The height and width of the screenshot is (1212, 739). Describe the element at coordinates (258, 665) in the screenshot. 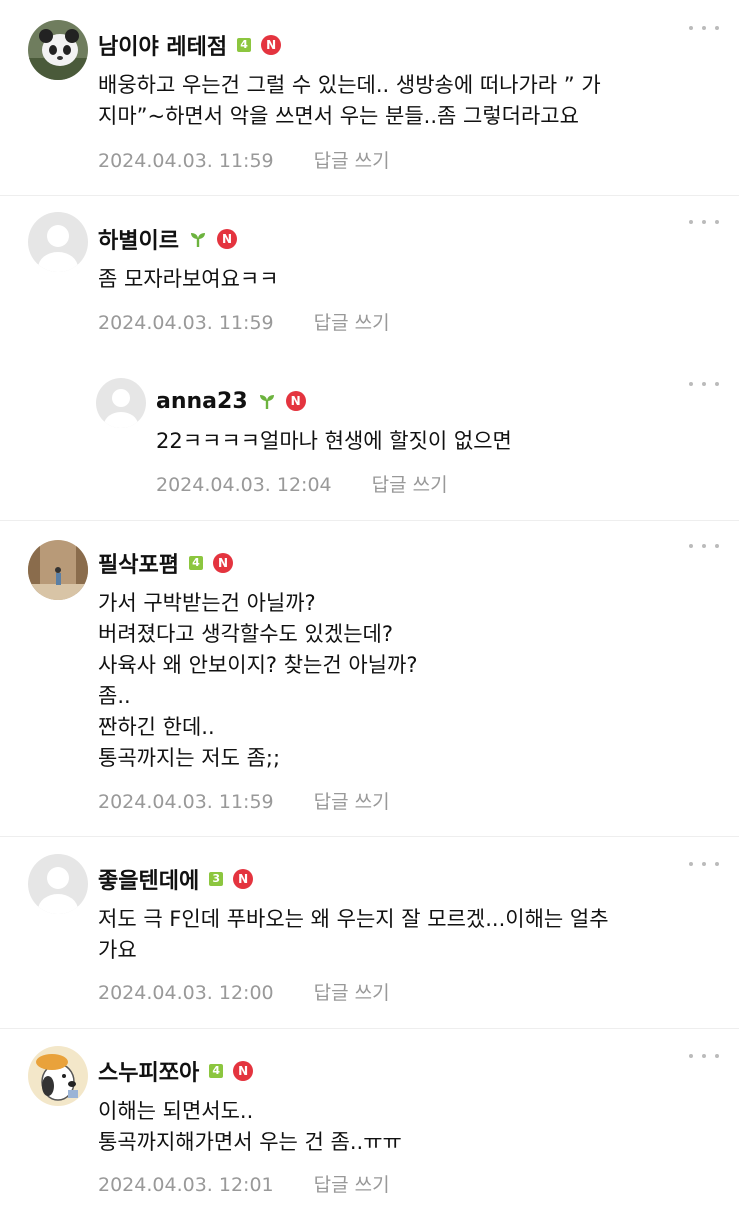

I see `comment-line: 사육사 왜 안보이지? 찾는건 아닐까?` at that location.